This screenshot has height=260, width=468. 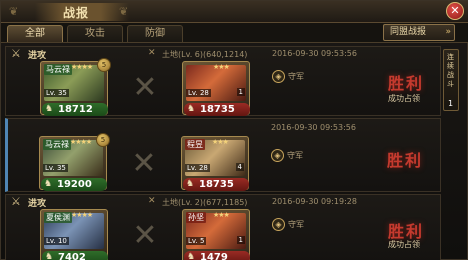 I want to click on defender-card: ★★★ Lv. 28 1 ♞ 18735, so click(x=216, y=88).